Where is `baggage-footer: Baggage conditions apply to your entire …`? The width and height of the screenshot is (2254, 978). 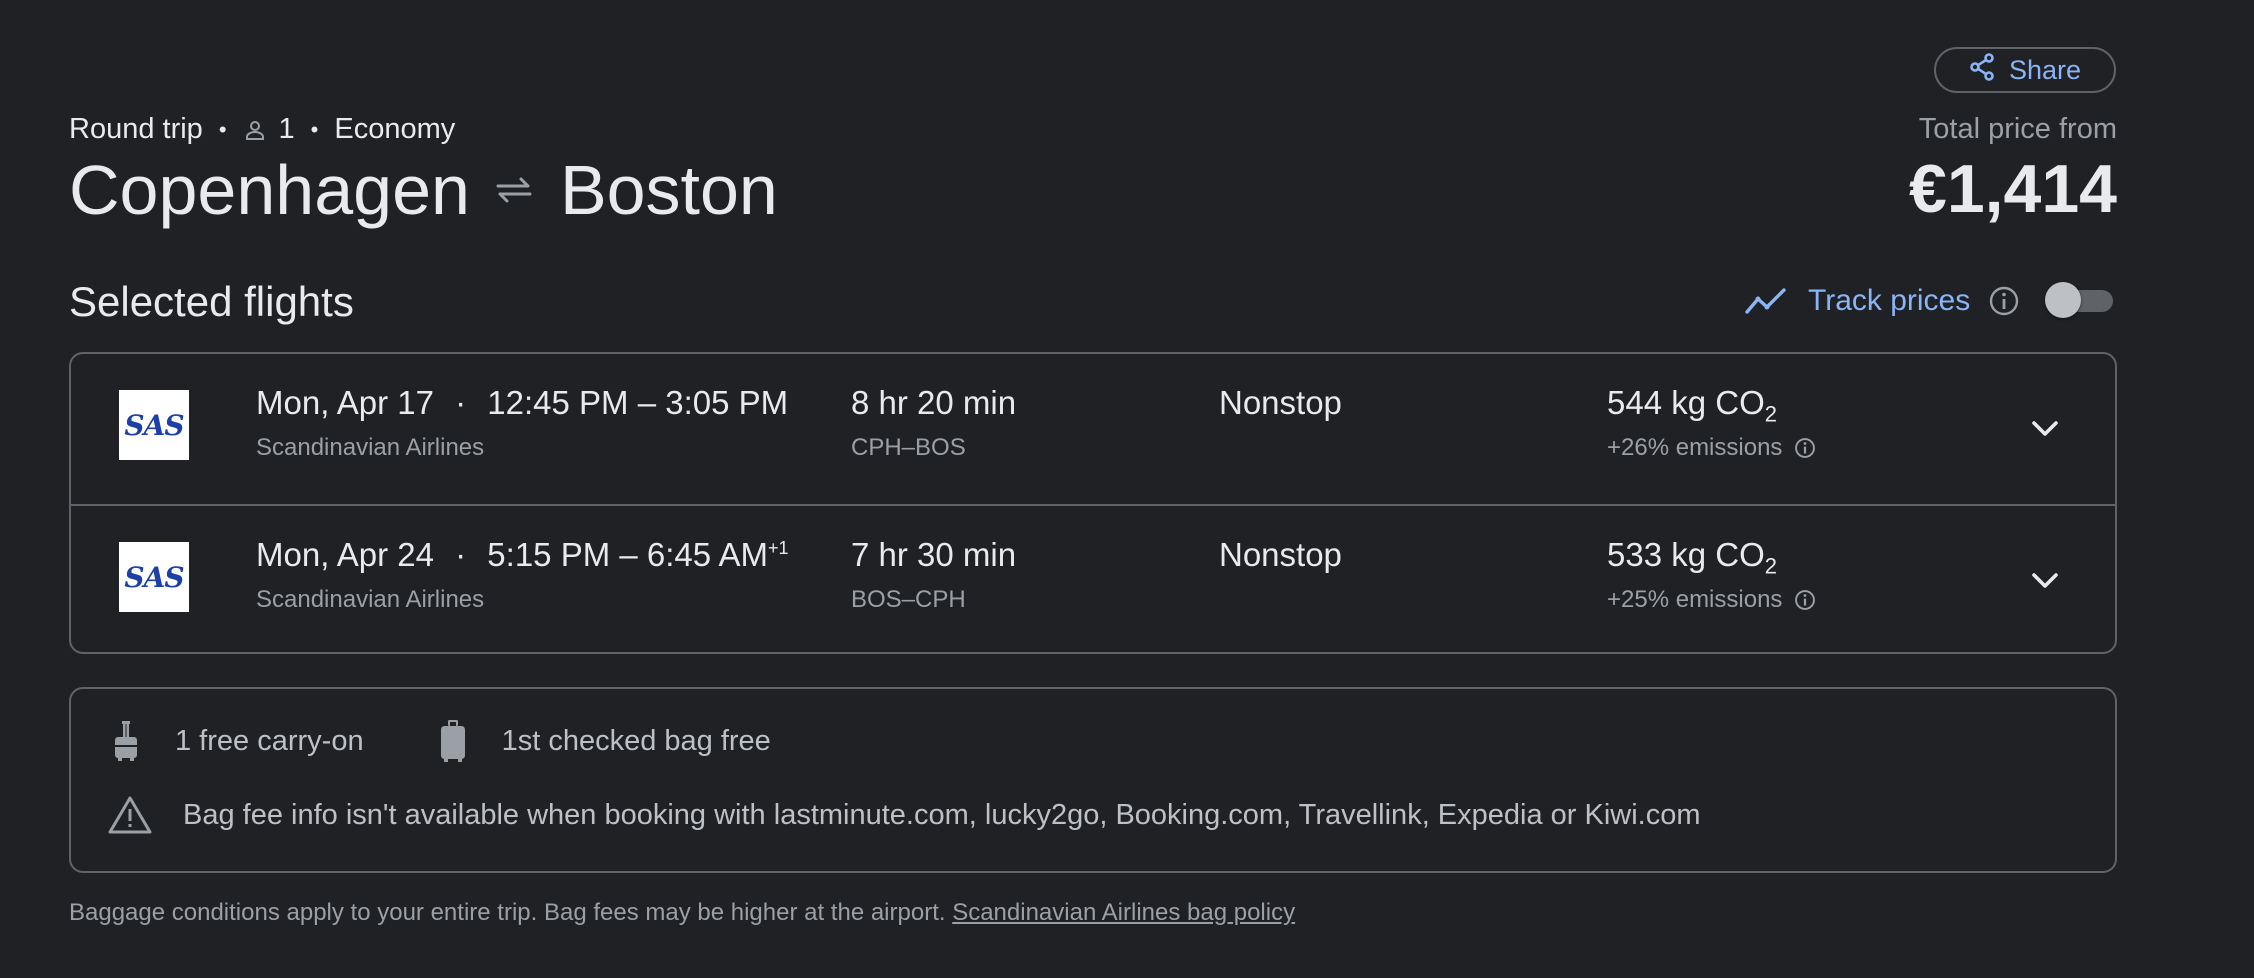
baggage-footer: Baggage conditions apply to your entire … is located at coordinates (682, 913).